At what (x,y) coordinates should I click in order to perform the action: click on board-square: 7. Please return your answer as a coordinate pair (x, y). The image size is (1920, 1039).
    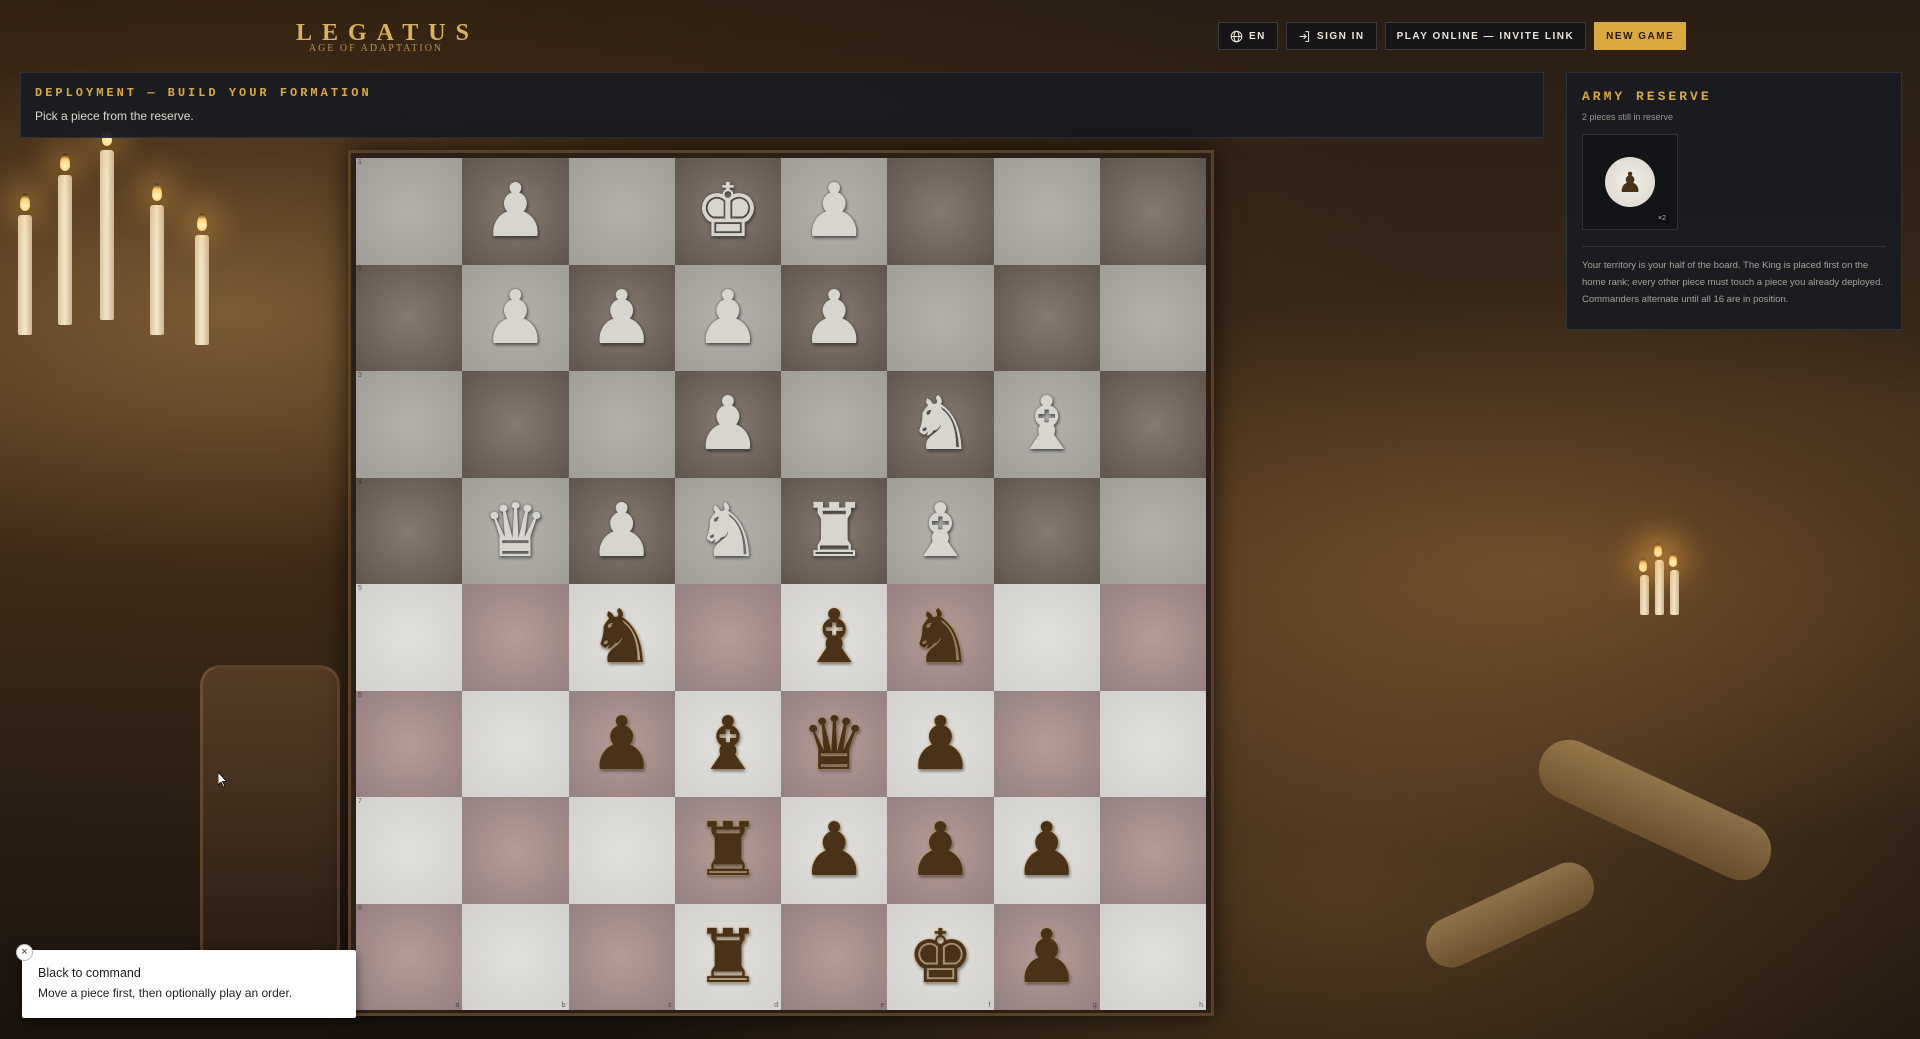
    Looking at the image, I should click on (409, 850).